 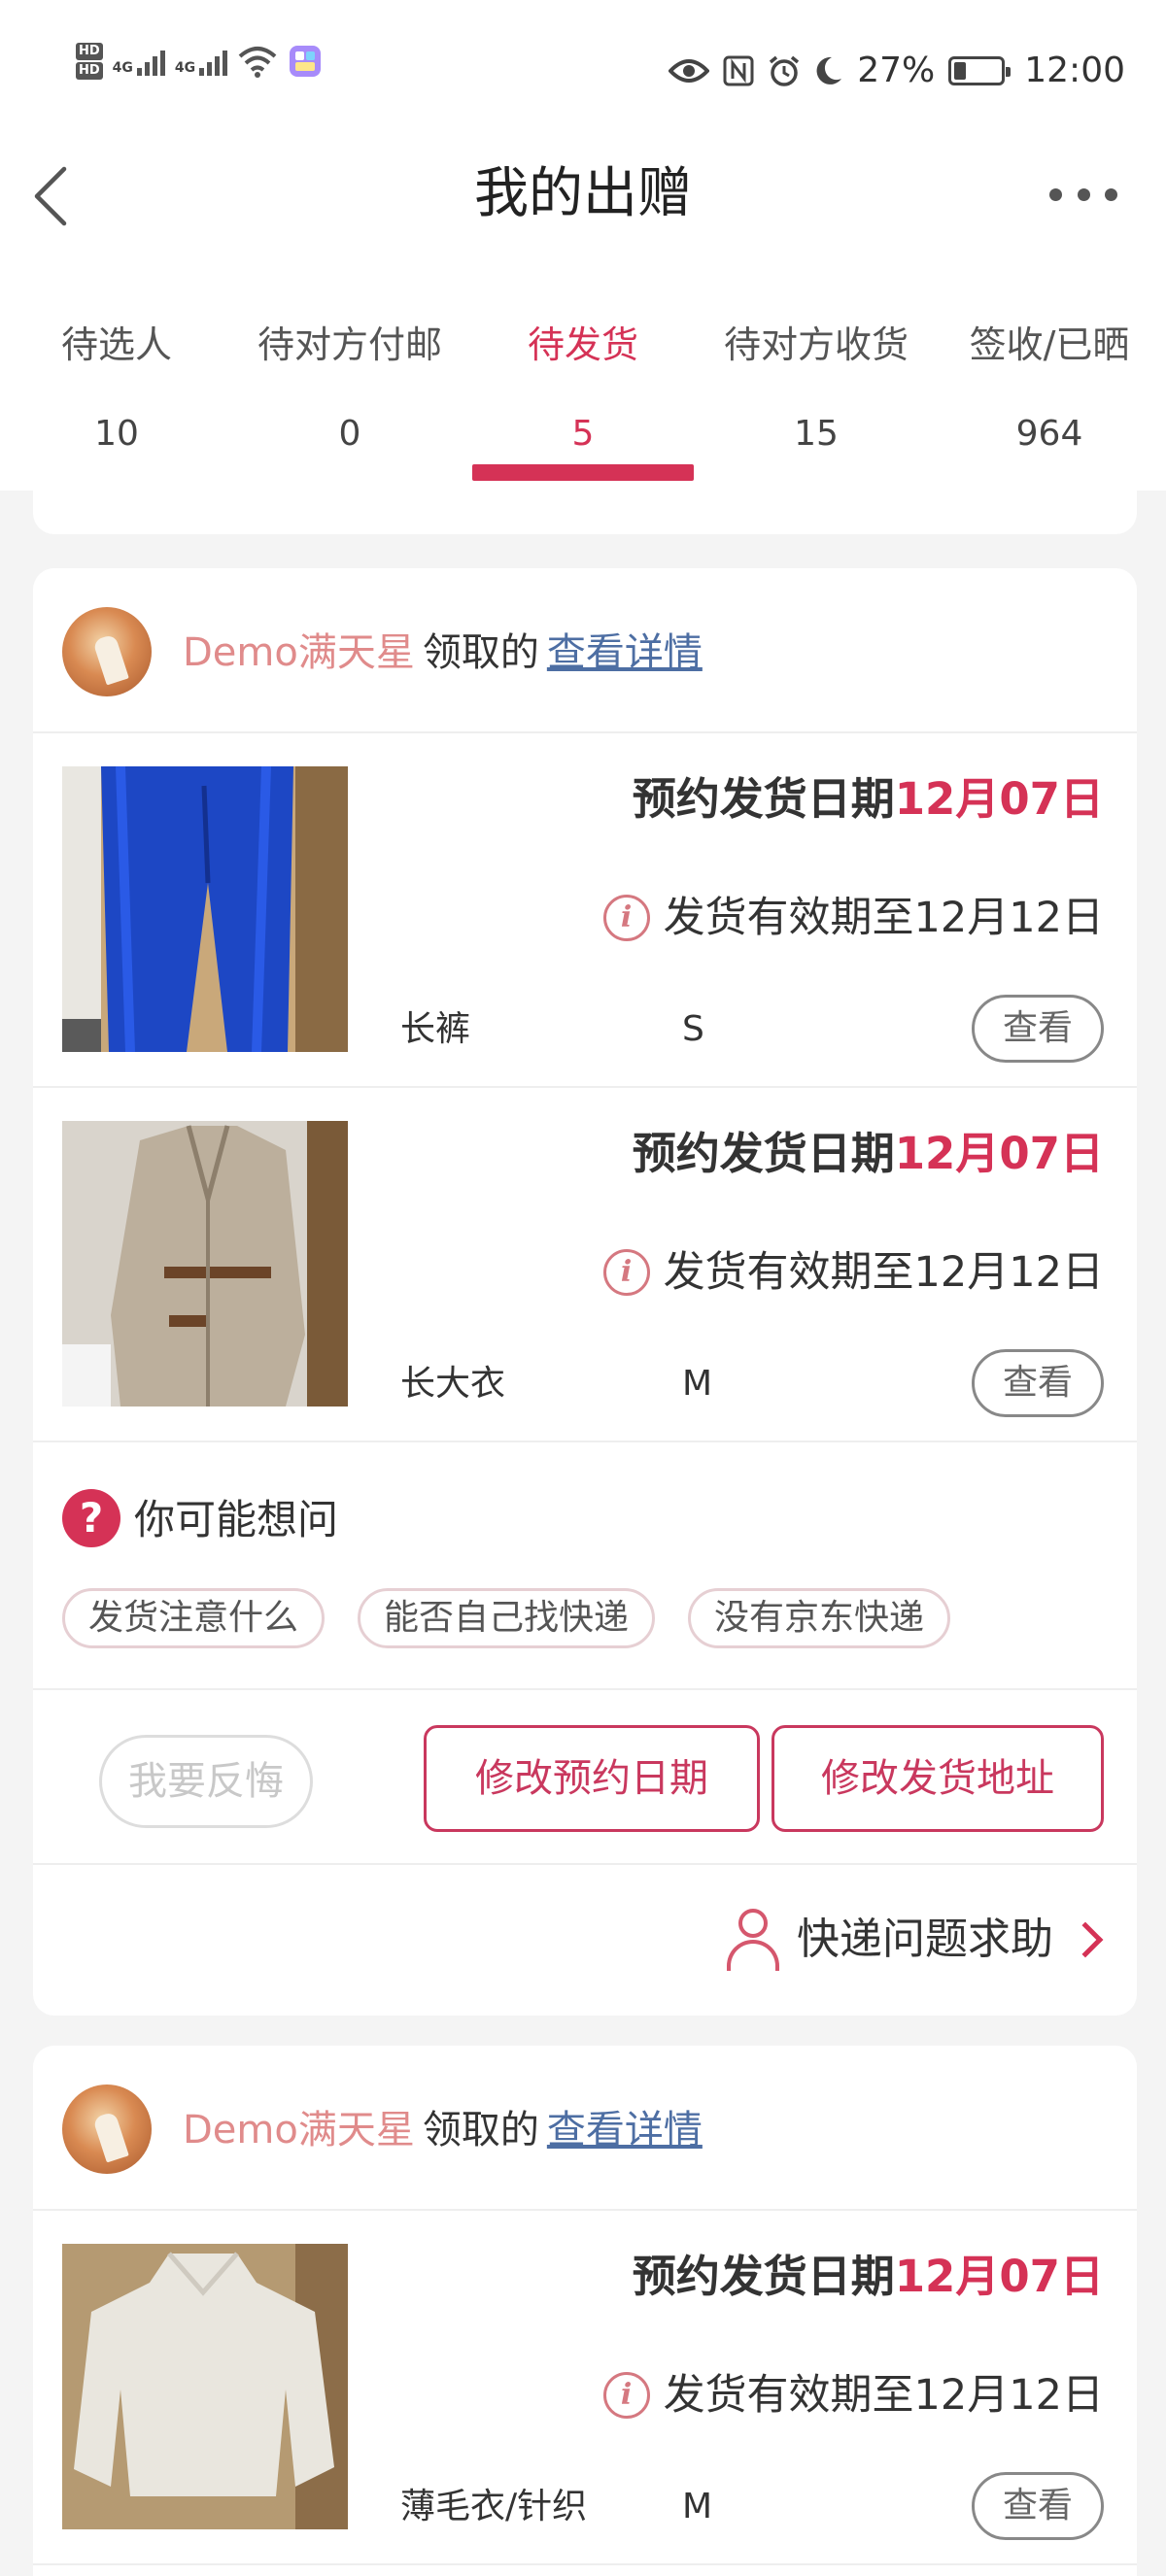 What do you see at coordinates (185, 68) in the screenshot?
I see `net-2-label: 4G` at bounding box center [185, 68].